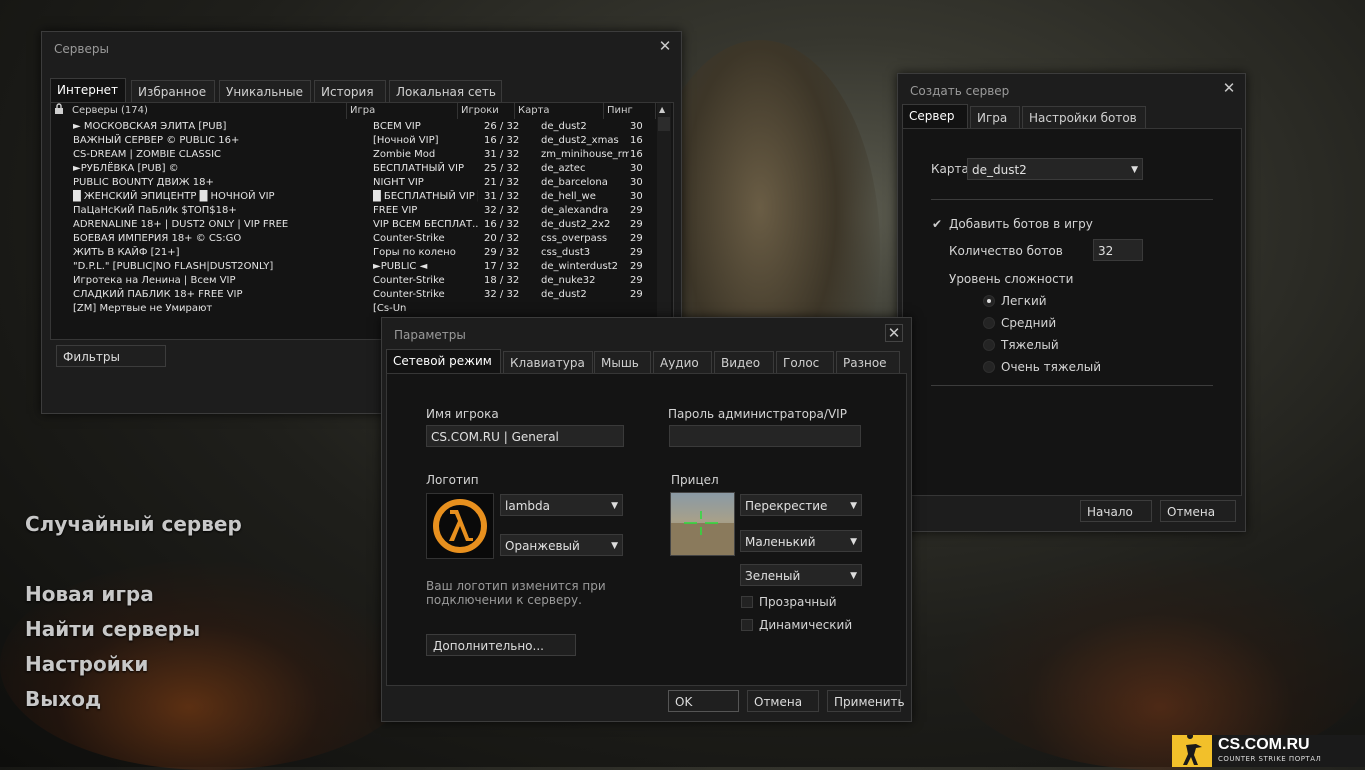 The height and width of the screenshot is (770, 1365). Describe the element at coordinates (89, 594) in the screenshot. I see `menu-new-game: Новая игра` at that location.